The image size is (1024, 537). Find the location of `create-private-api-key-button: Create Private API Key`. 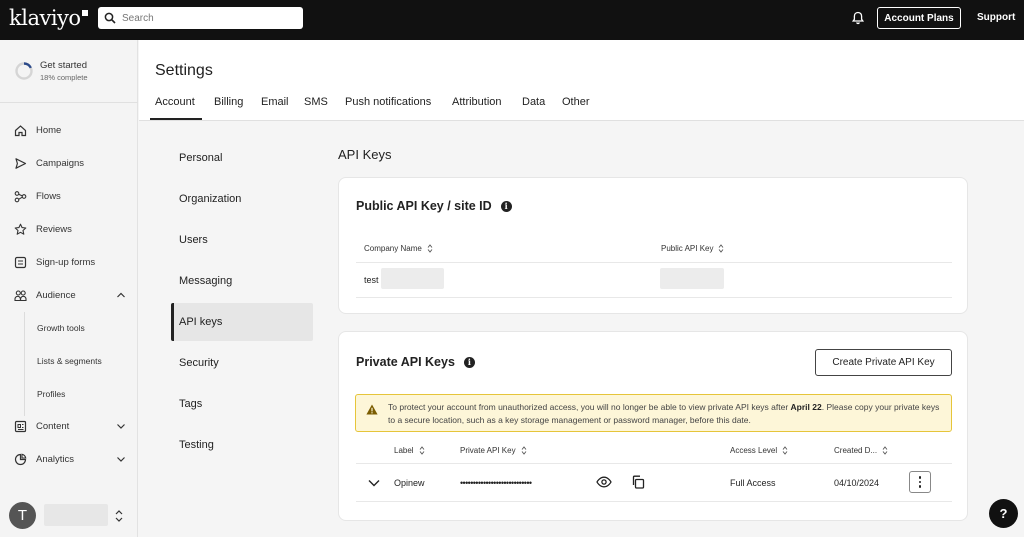

create-private-api-key-button: Create Private API Key is located at coordinates (883, 362).